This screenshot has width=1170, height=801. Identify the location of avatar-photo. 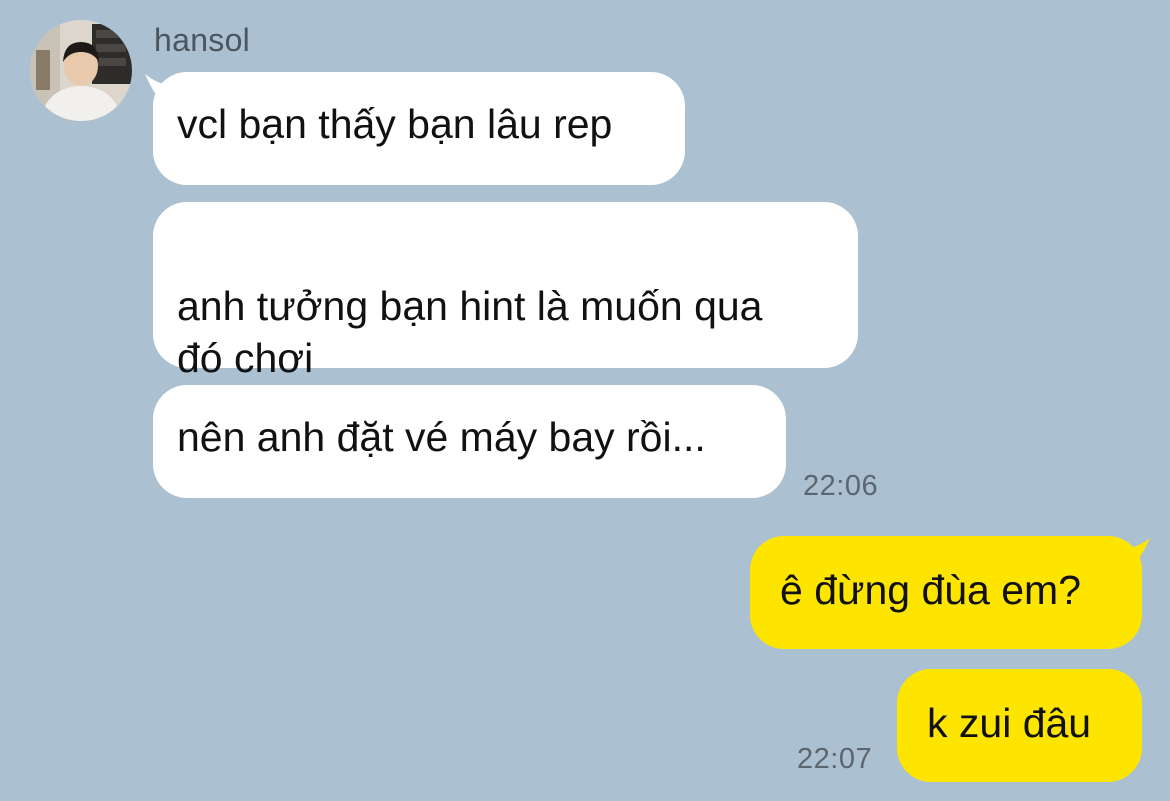
(81, 70).